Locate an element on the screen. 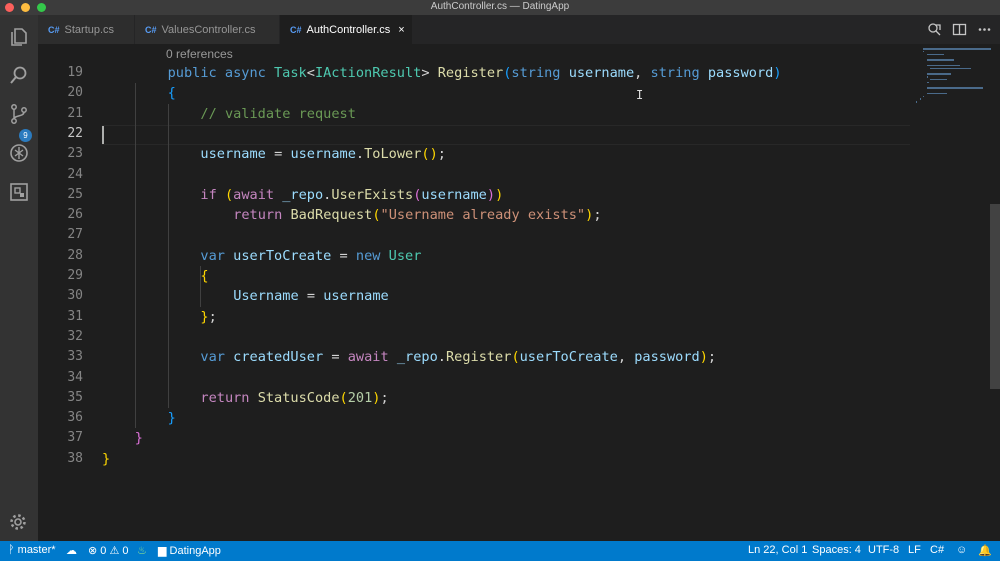 This screenshot has width=1000, height=561. extensions-icon is located at coordinates (19, 192).